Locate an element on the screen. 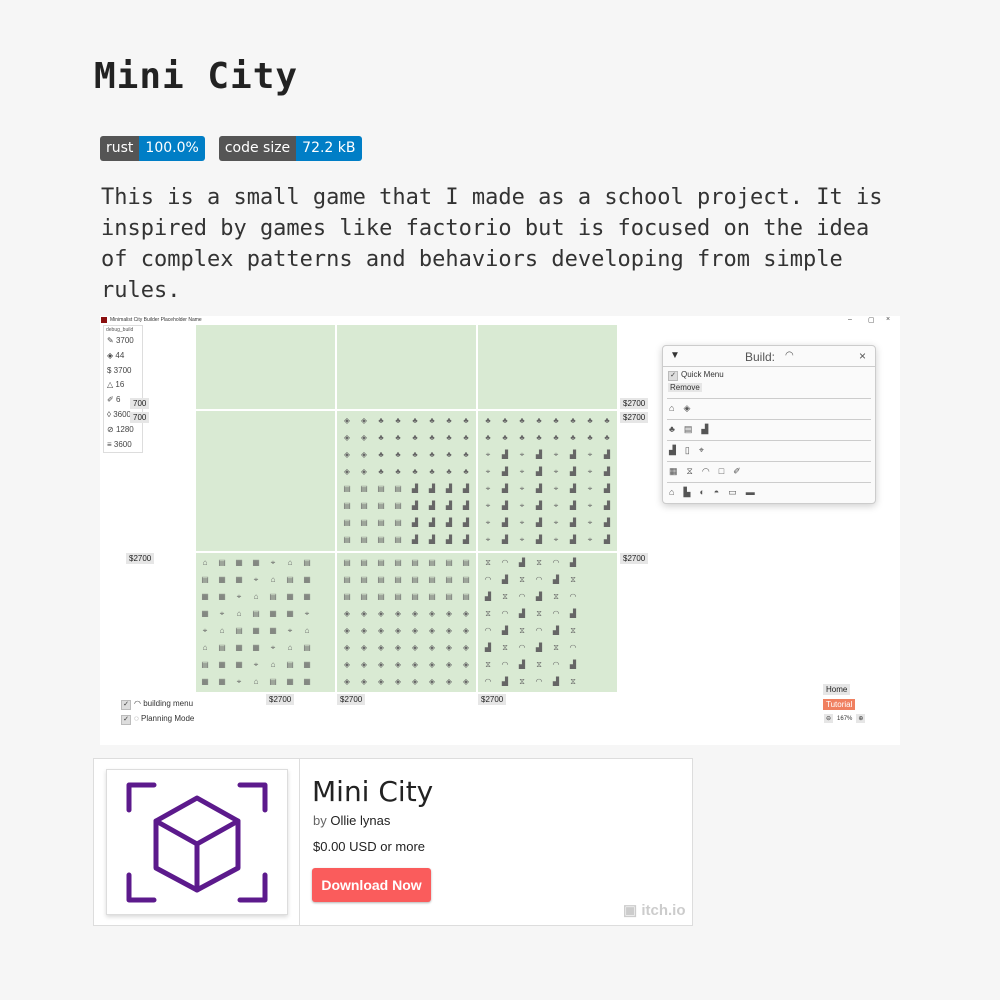  planning-mode-toggle: ✓ ◌ Planning Mode is located at coordinates (157, 719).